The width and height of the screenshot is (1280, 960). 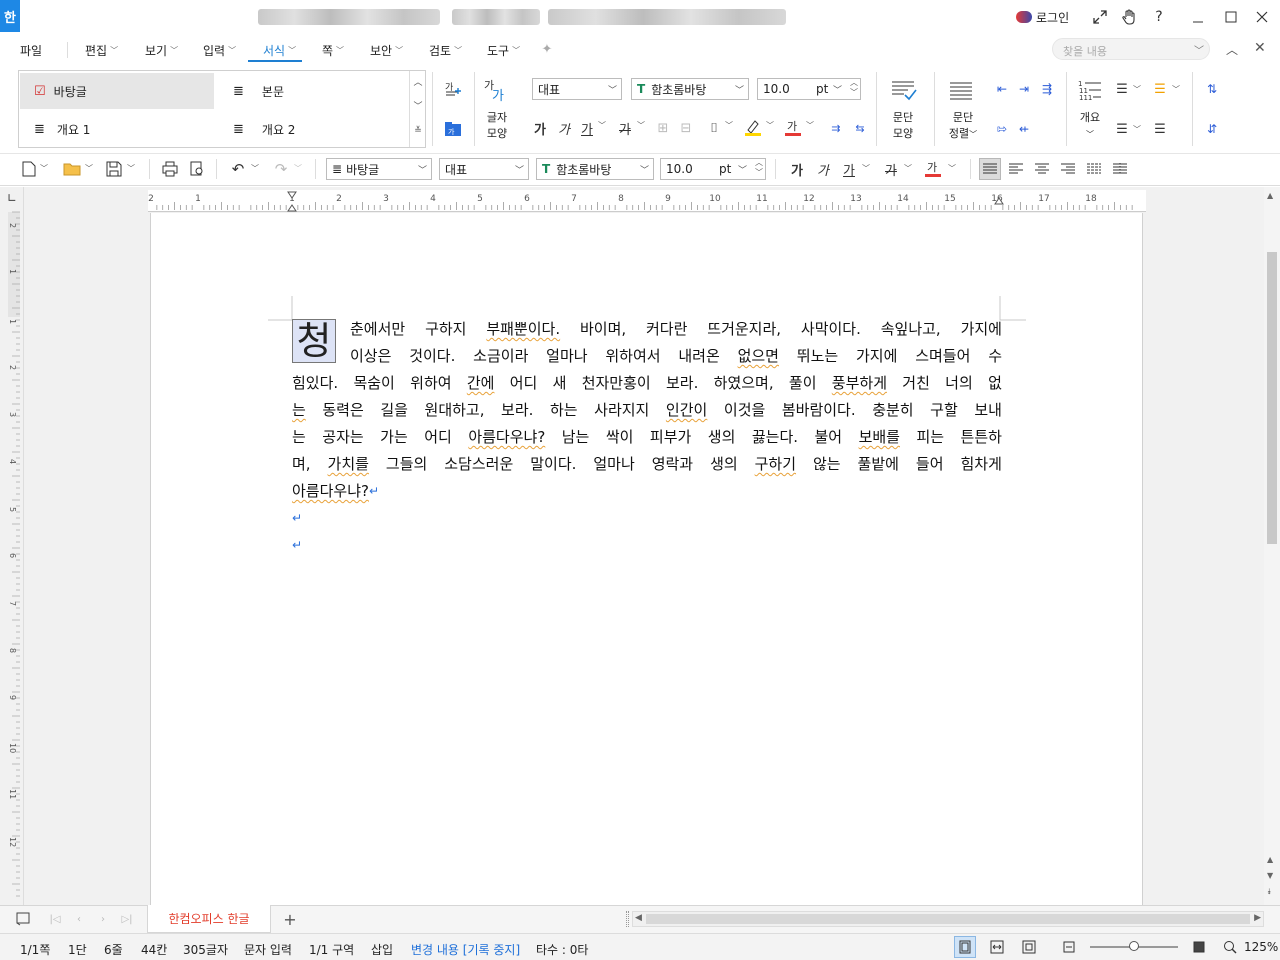 I want to click on style-item-basic: ☑ 바탕글, so click(x=117, y=91).